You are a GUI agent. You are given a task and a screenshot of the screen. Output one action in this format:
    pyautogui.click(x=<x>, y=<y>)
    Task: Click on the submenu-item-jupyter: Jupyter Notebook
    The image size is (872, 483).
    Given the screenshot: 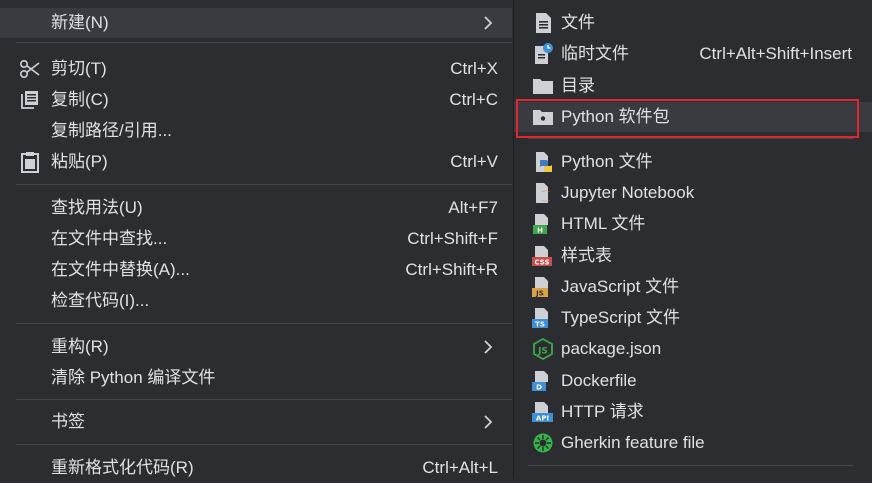 What is the action you would take?
    pyautogui.click(x=693, y=193)
    